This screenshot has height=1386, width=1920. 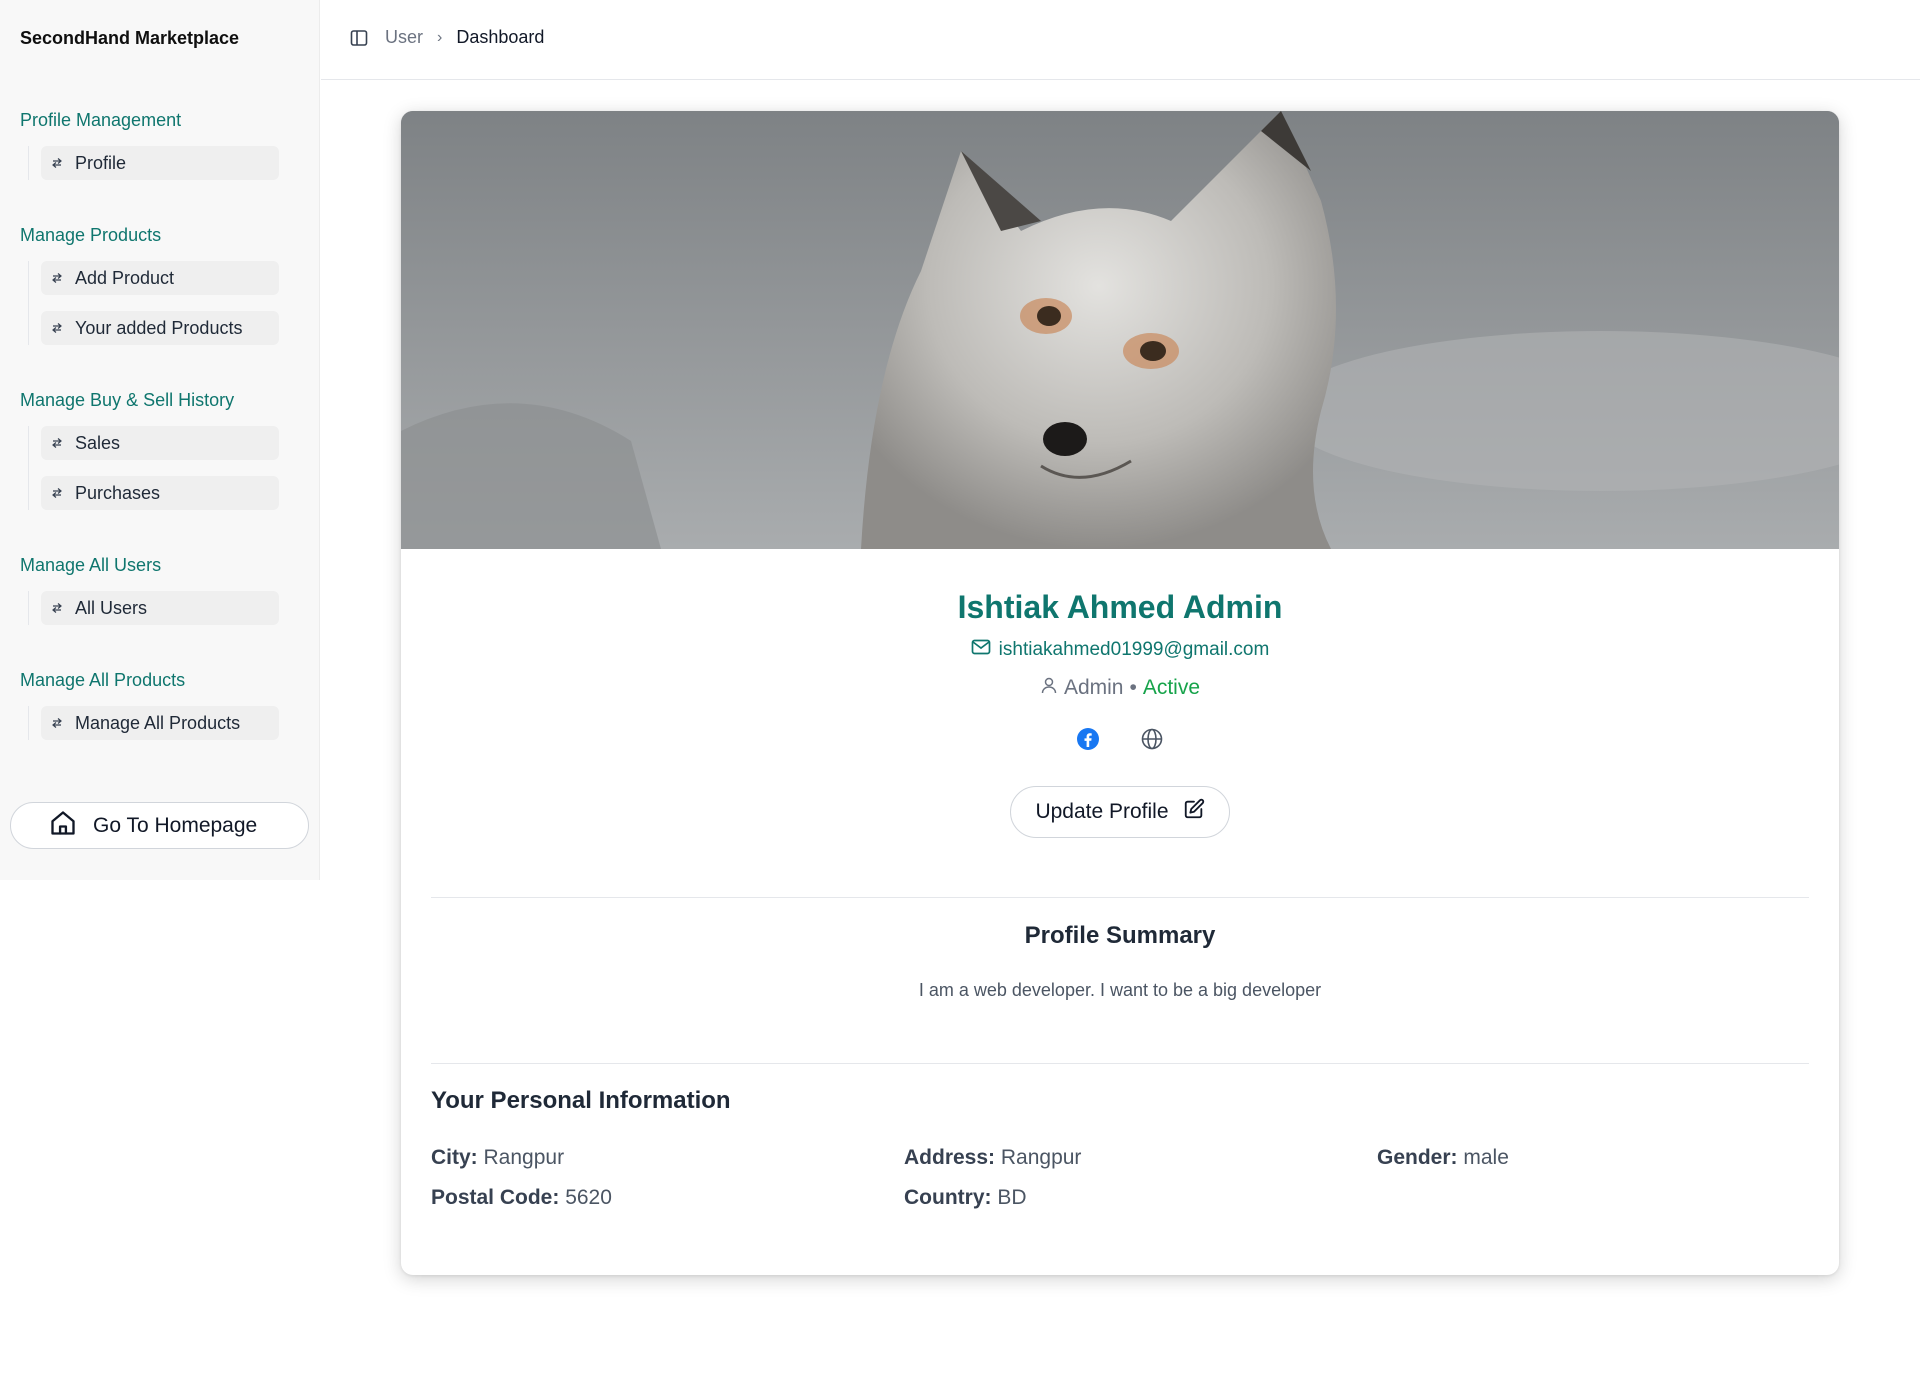 I want to click on nav-group: All Users, so click(x=159, y=608).